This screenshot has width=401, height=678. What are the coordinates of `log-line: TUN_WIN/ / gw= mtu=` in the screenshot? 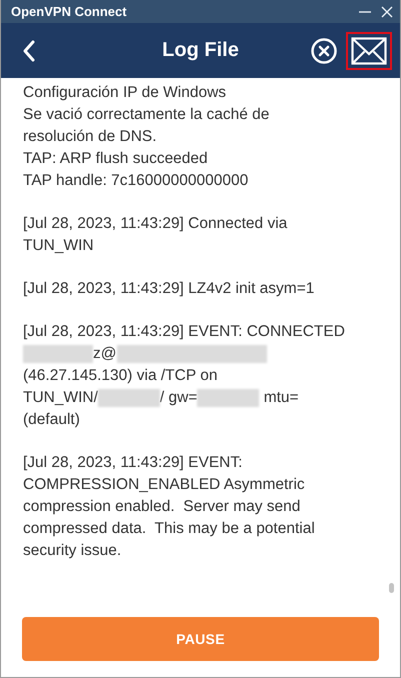 It's located at (161, 398).